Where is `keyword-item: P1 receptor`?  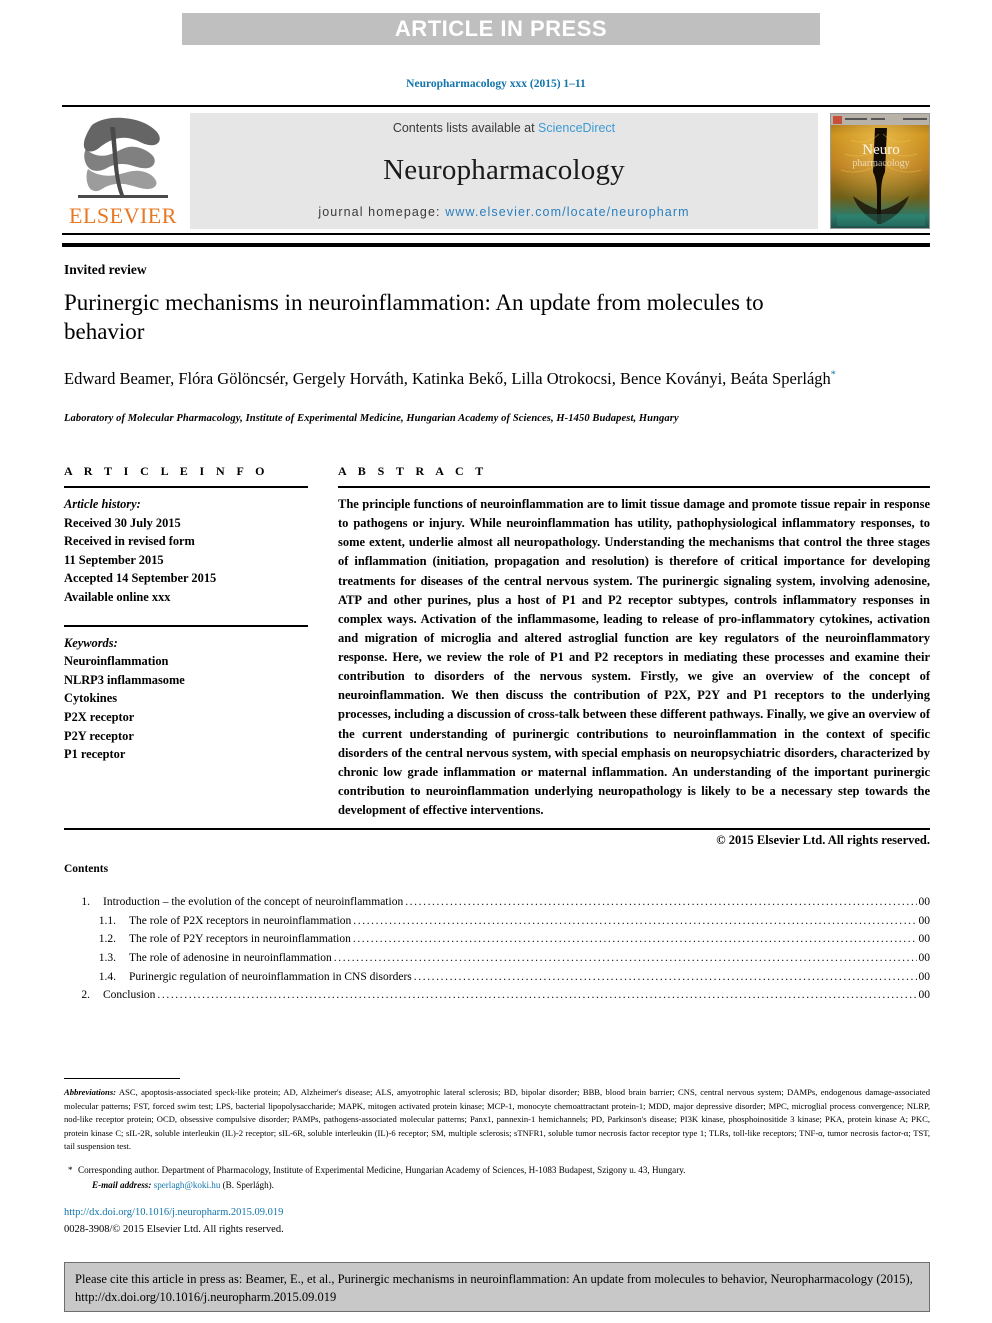 keyword-item: P1 receptor is located at coordinates (95, 754).